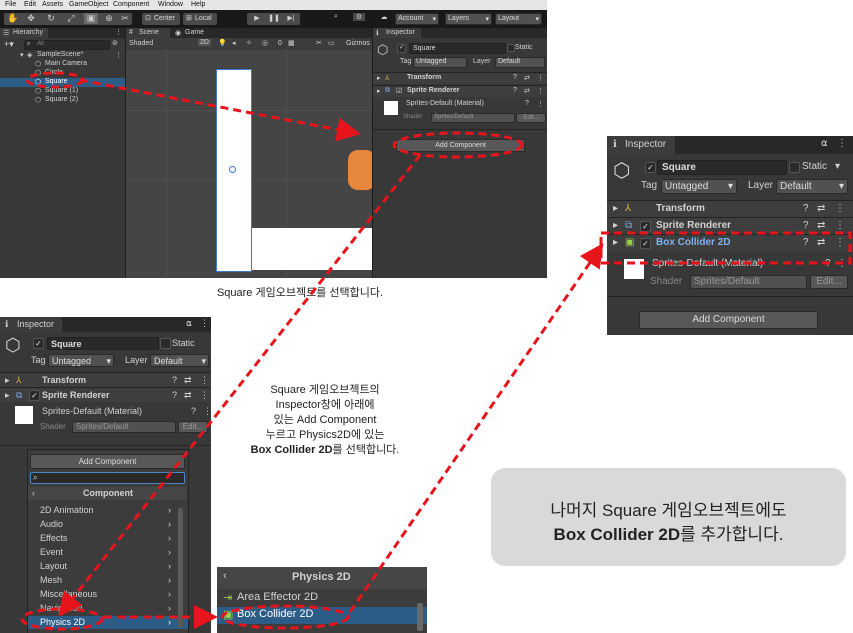 This screenshot has width=853, height=633. What do you see at coordinates (220, 110) in the screenshot?
I see `arrow-square-to-scene` at bounding box center [220, 110].